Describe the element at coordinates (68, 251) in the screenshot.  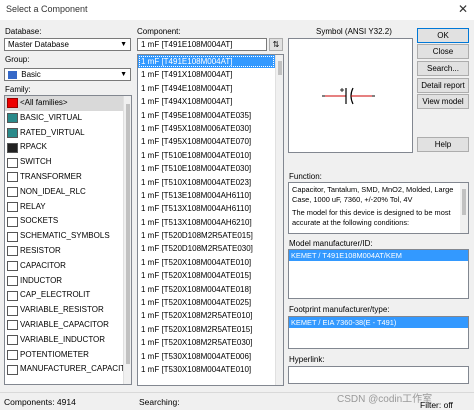
I see `family-item: RESISTOR` at that location.